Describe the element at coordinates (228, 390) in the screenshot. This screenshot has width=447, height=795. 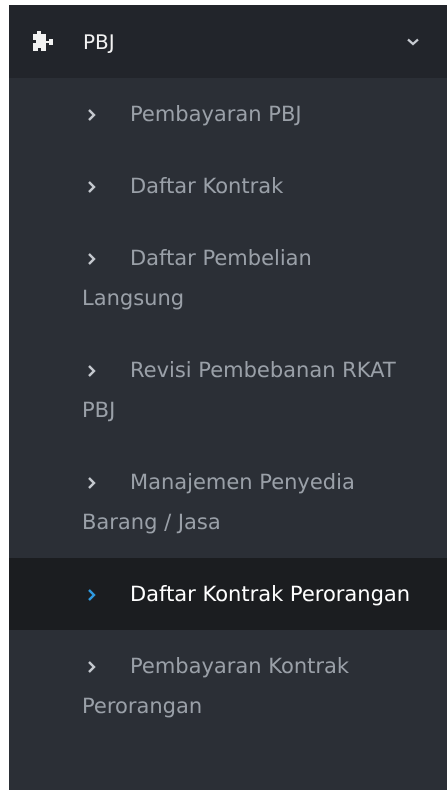
I see `menu-item: Revisi Pembebanan RKAT PBJ` at that location.